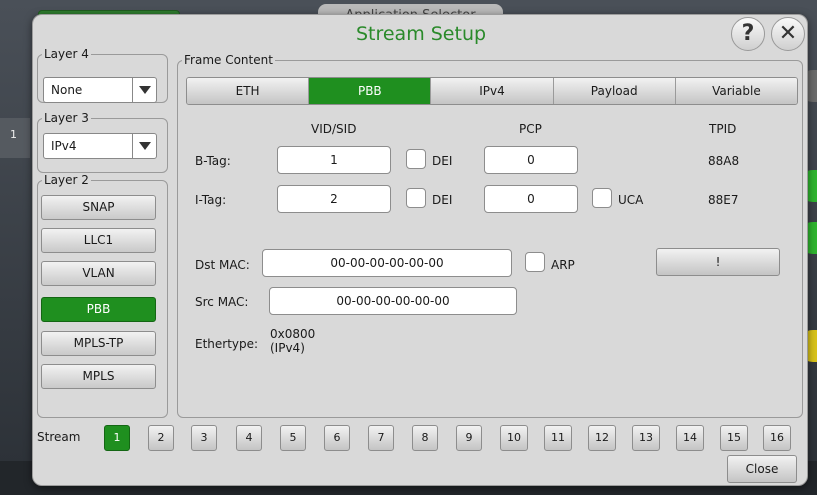 This screenshot has width=817, height=495. I want to click on stream-button-8: 8, so click(425, 438).